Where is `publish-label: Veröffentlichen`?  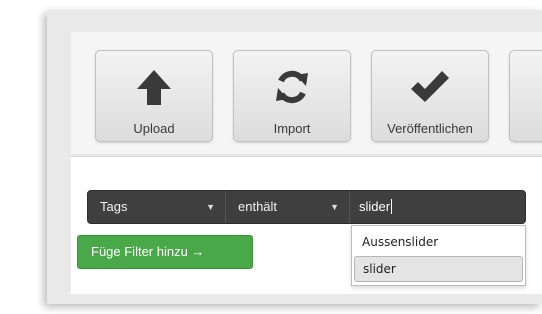
publish-label: Veröffentlichen is located at coordinates (430, 128).